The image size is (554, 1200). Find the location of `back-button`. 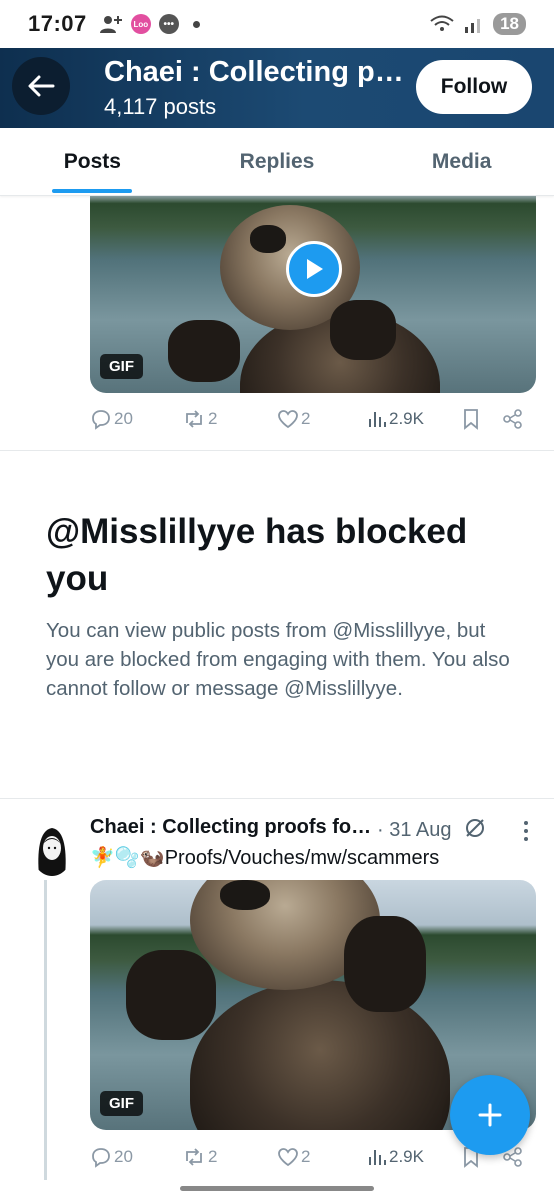

back-button is located at coordinates (41, 86).